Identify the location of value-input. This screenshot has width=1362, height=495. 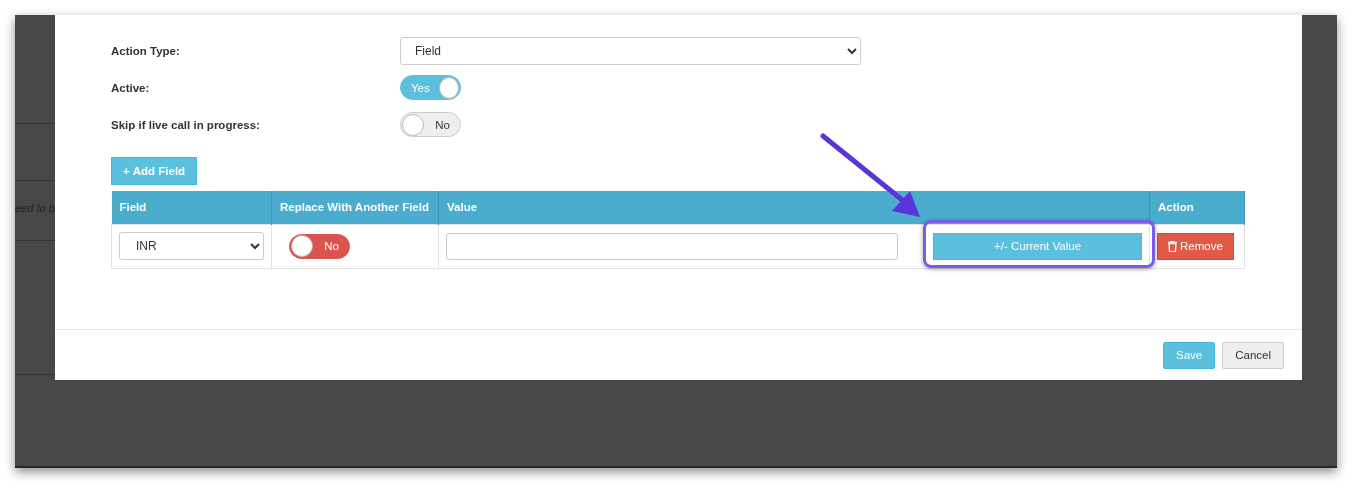
(672, 246).